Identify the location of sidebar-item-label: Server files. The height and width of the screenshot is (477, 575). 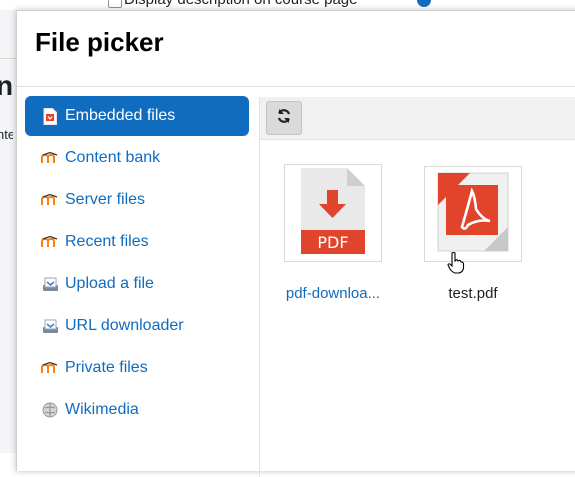
(105, 199).